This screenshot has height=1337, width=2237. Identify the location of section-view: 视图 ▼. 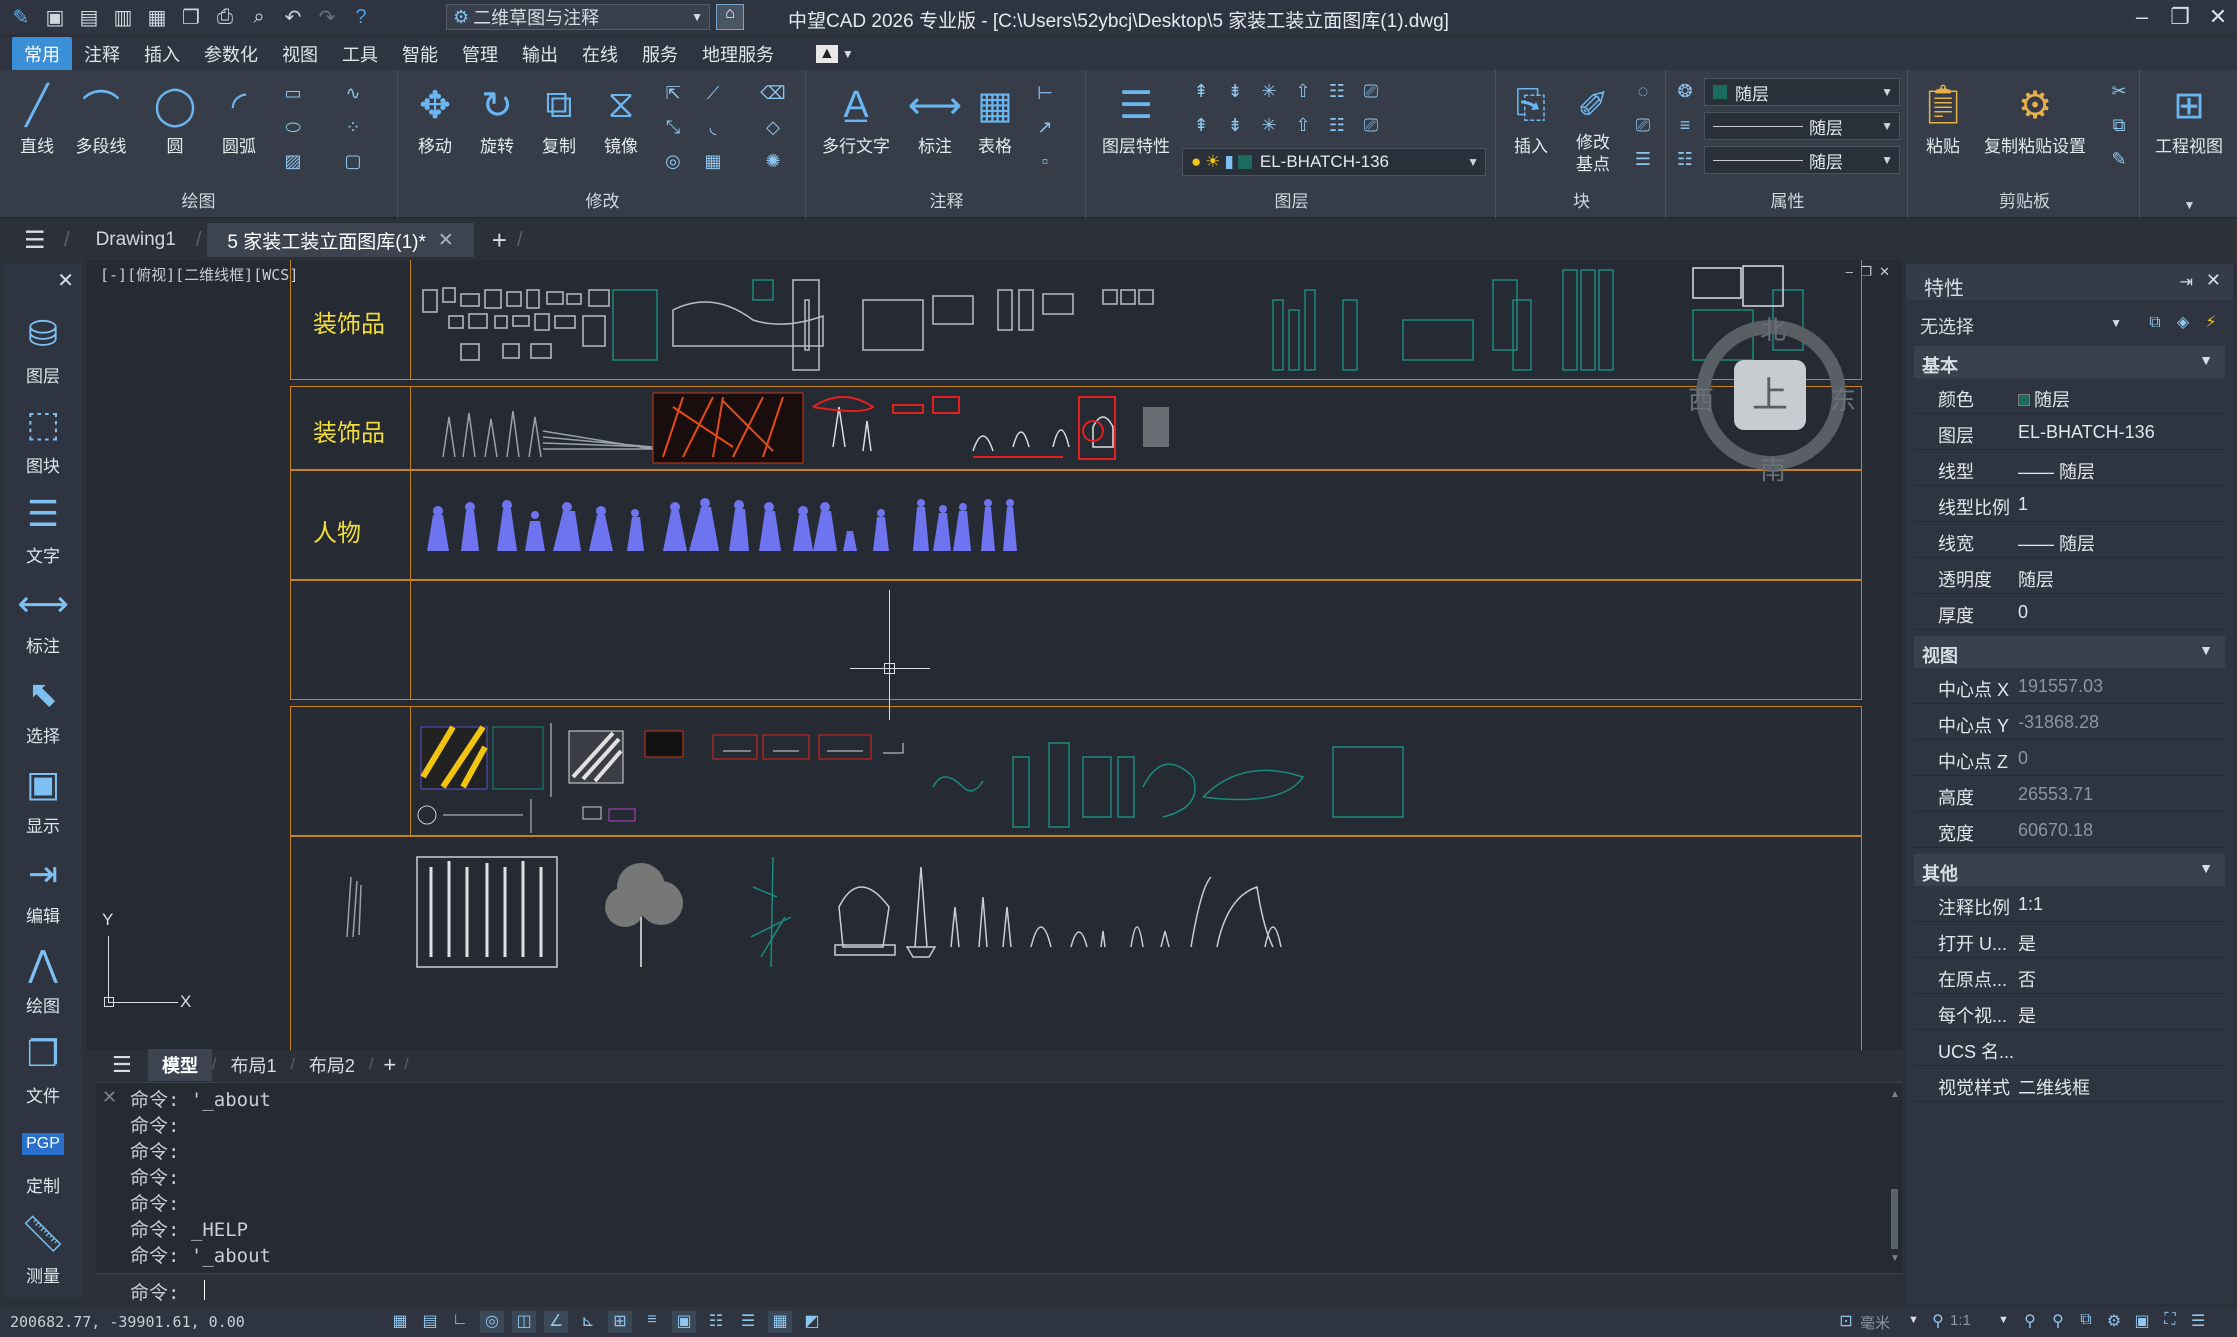
(2069, 652).